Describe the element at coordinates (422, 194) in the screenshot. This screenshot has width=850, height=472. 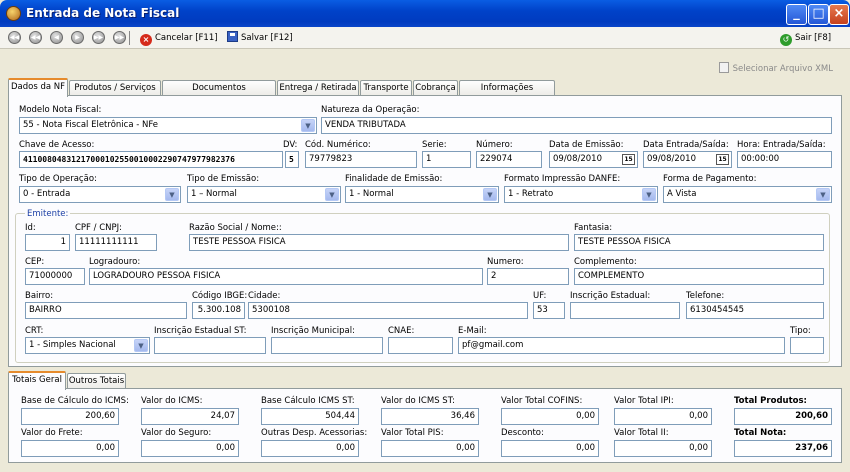
I see `finalidade-select: 1 - Normal ▼` at that location.